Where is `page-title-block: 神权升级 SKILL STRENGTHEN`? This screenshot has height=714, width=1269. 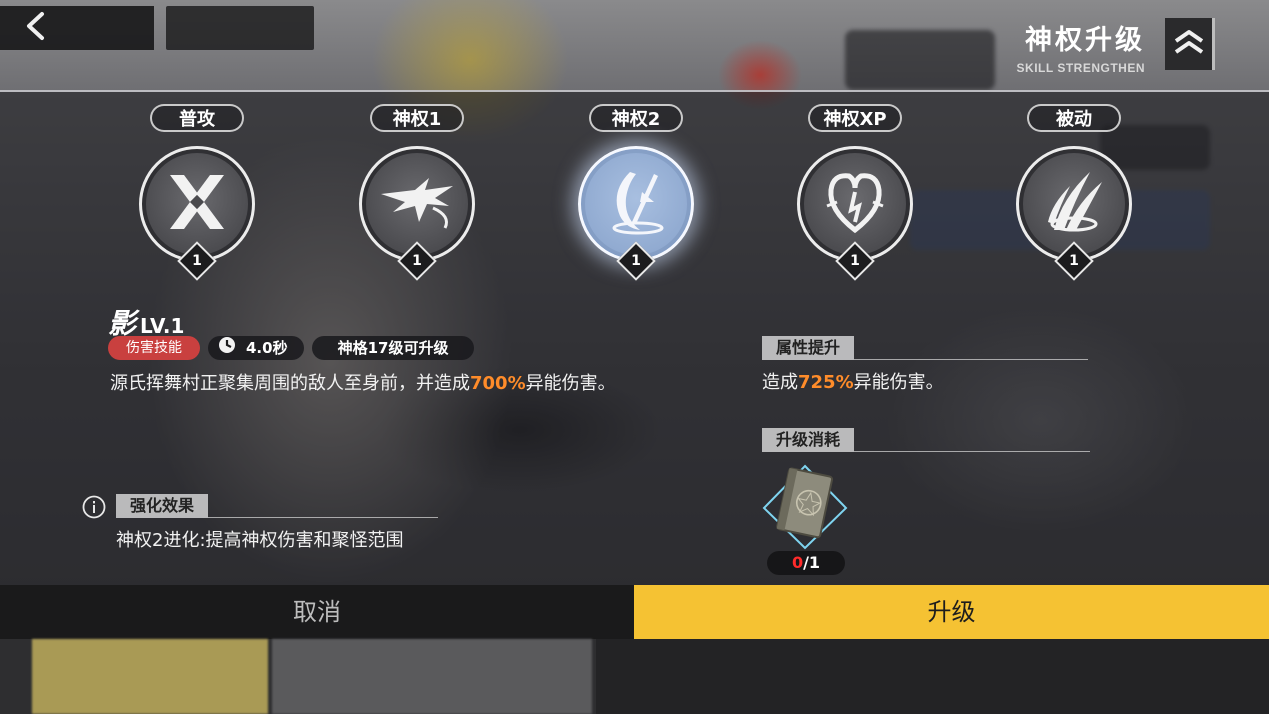 page-title-block: 神权升级 SKILL STRENGTHEN is located at coordinates (1081, 46).